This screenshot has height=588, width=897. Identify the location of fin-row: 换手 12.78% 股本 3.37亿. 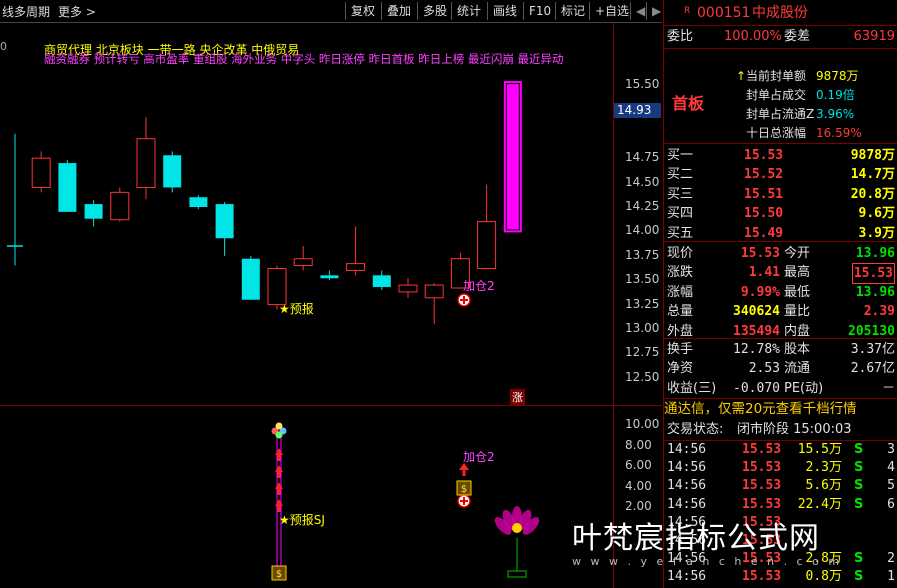
(780, 349).